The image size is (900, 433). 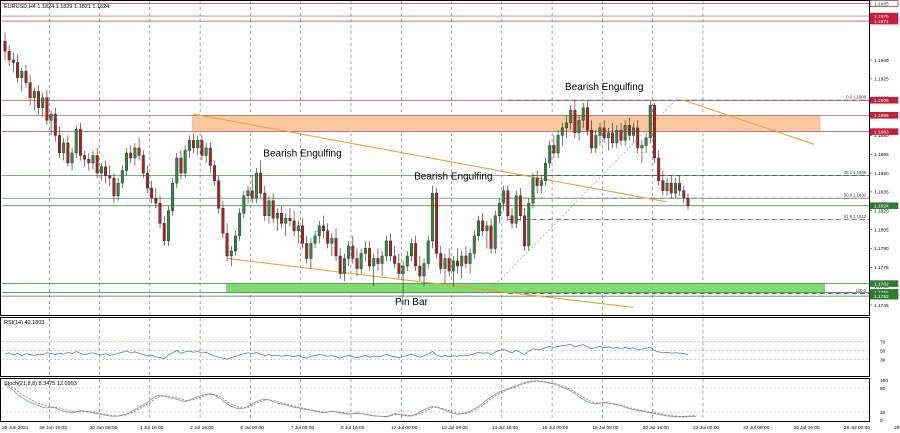 What do you see at coordinates (881, 4) in the screenshot?
I see `price-tag-label: 1.1985` at bounding box center [881, 4].